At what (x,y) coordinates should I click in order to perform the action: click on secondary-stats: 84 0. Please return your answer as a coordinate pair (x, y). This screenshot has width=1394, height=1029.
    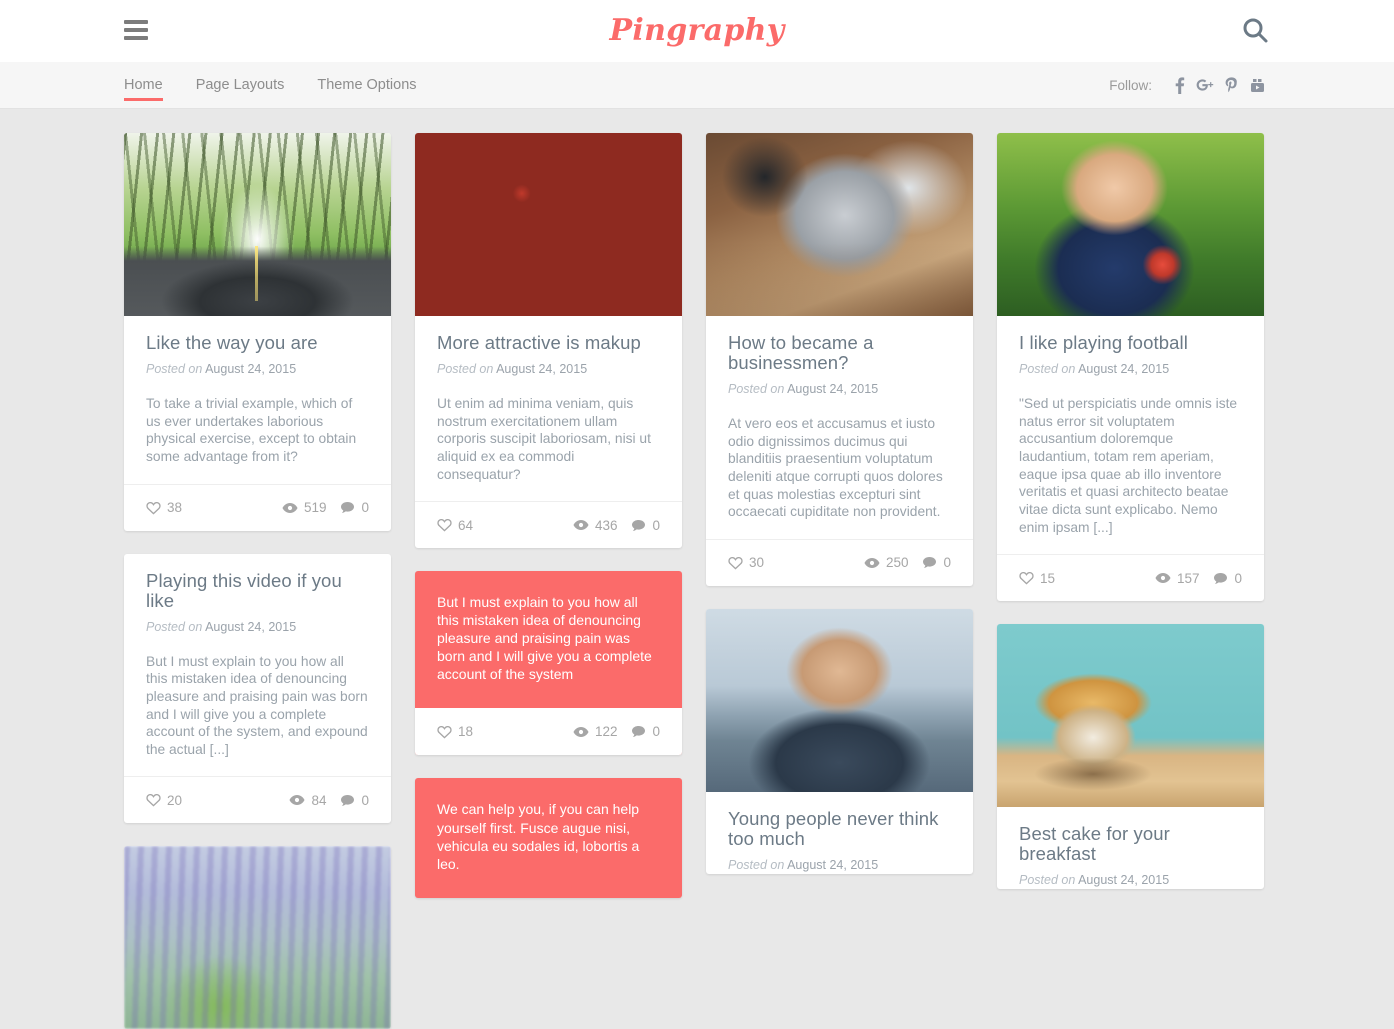
    Looking at the image, I should click on (329, 800).